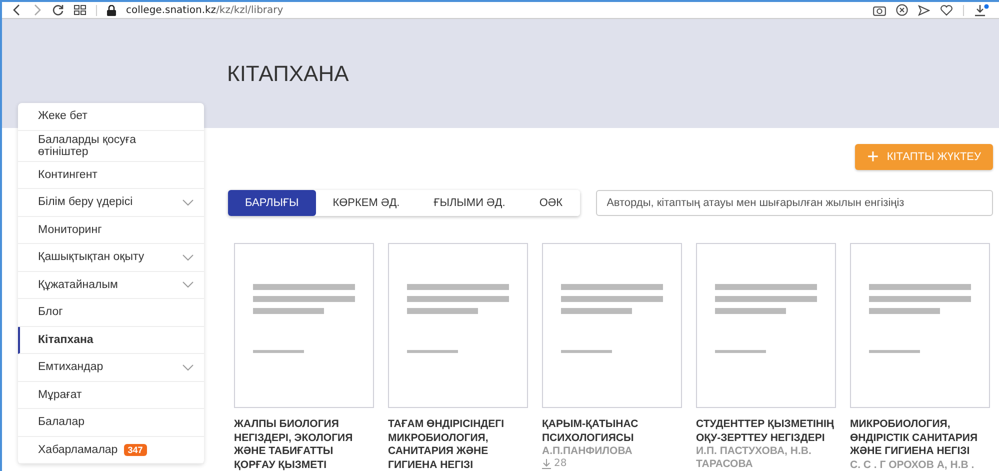 The height and width of the screenshot is (471, 999). What do you see at coordinates (111, 450) in the screenshot?
I see `sidebar-item: Хабарламалар 347` at bounding box center [111, 450].